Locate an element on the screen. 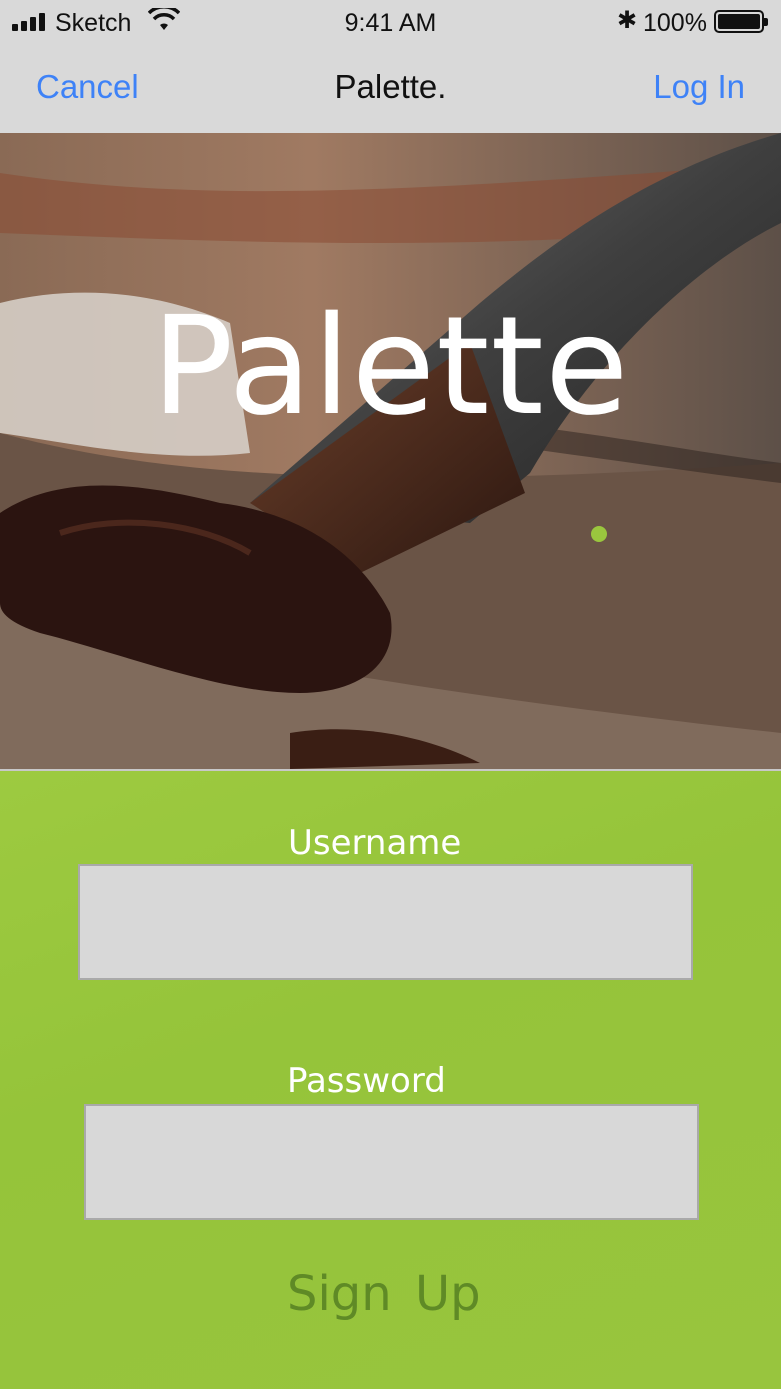  log-in-button: Log In is located at coordinates (699, 87).